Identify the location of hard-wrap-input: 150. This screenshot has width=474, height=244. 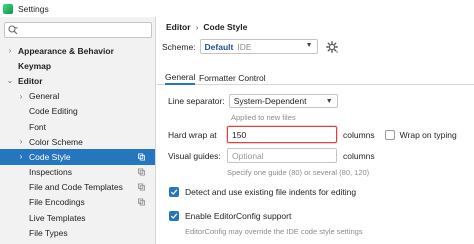
(282, 134).